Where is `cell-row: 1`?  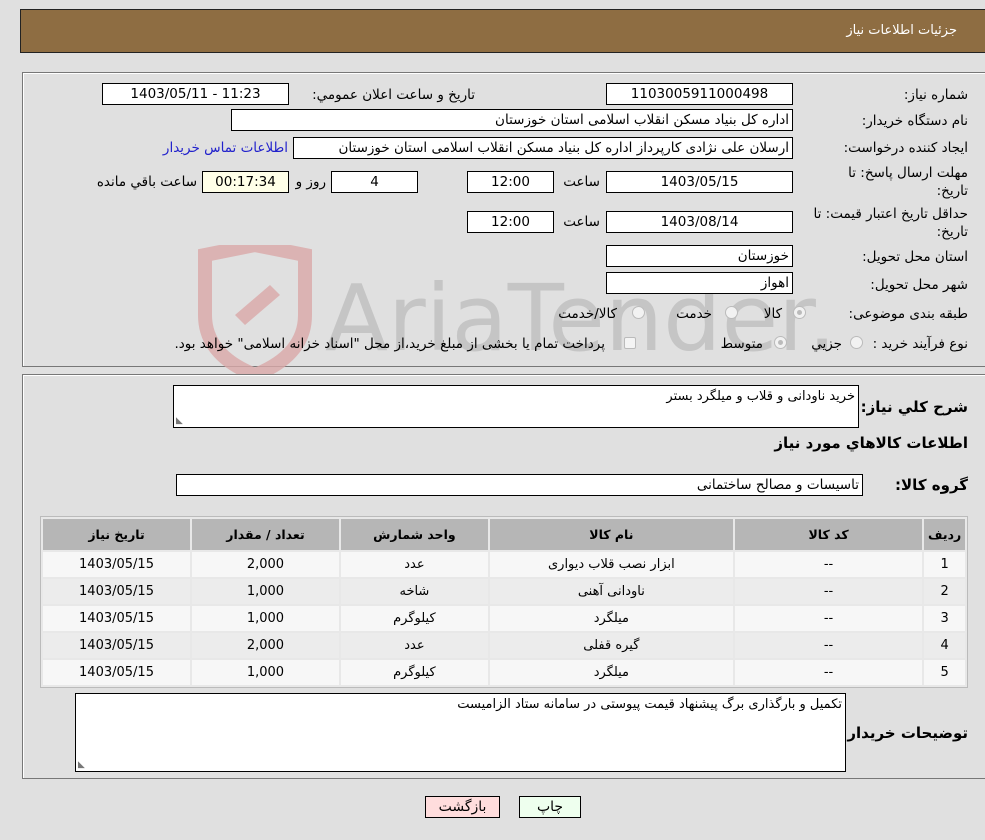
cell-row: 1 is located at coordinates (944, 564).